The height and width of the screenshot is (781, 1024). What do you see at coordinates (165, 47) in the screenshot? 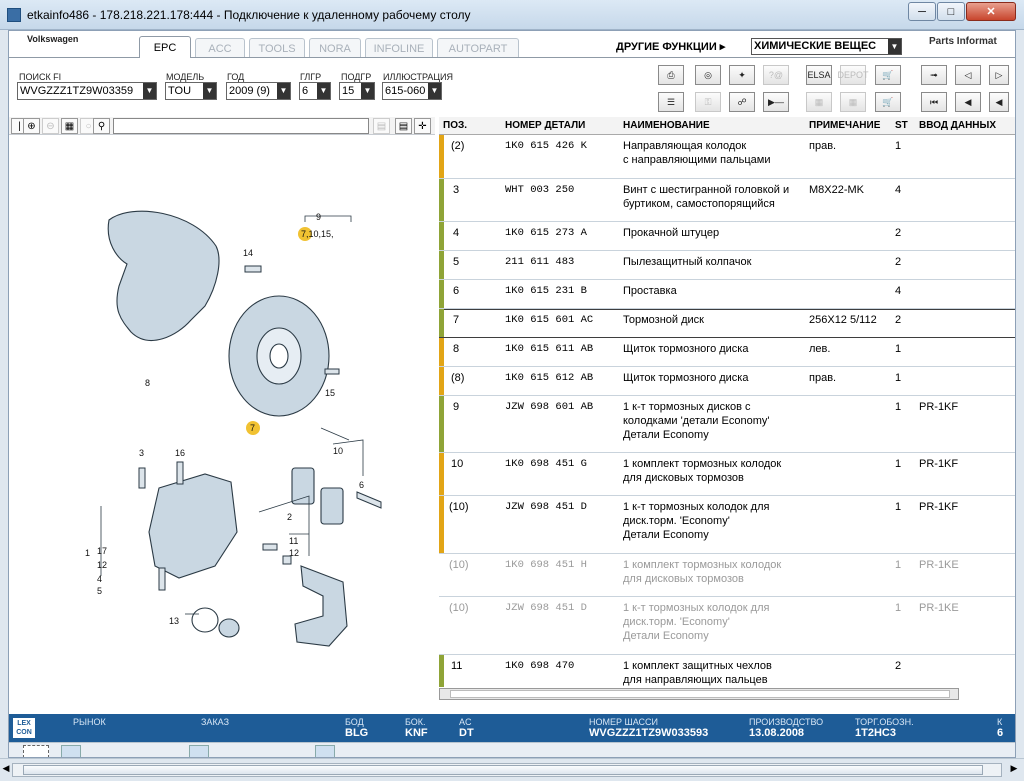
I see `tab-epc: EPC` at bounding box center [165, 47].